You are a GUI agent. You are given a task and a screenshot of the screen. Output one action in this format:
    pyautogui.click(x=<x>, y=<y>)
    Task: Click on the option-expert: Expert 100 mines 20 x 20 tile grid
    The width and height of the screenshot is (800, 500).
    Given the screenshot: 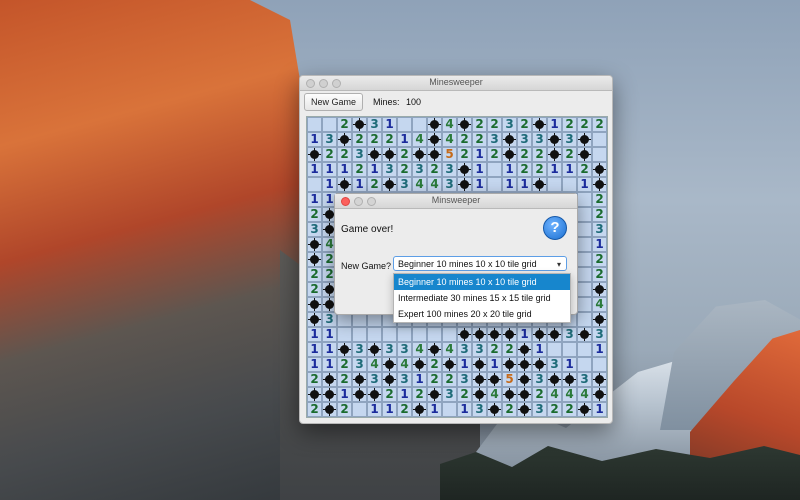 What is the action you would take?
    pyautogui.click(x=482, y=314)
    